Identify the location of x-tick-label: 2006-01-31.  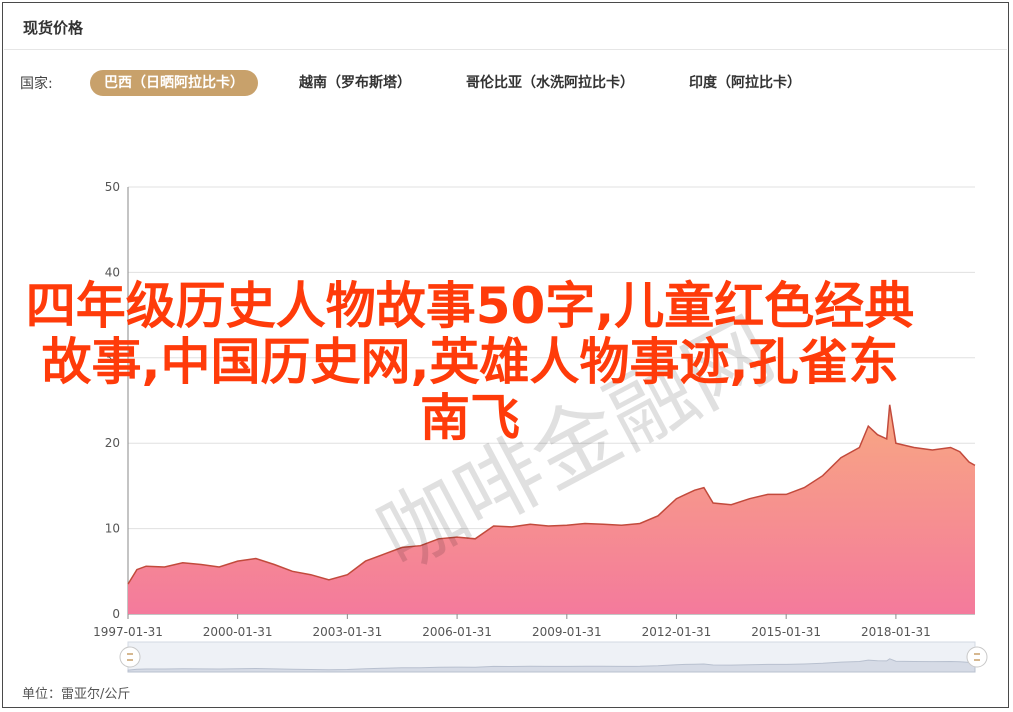
(457, 632).